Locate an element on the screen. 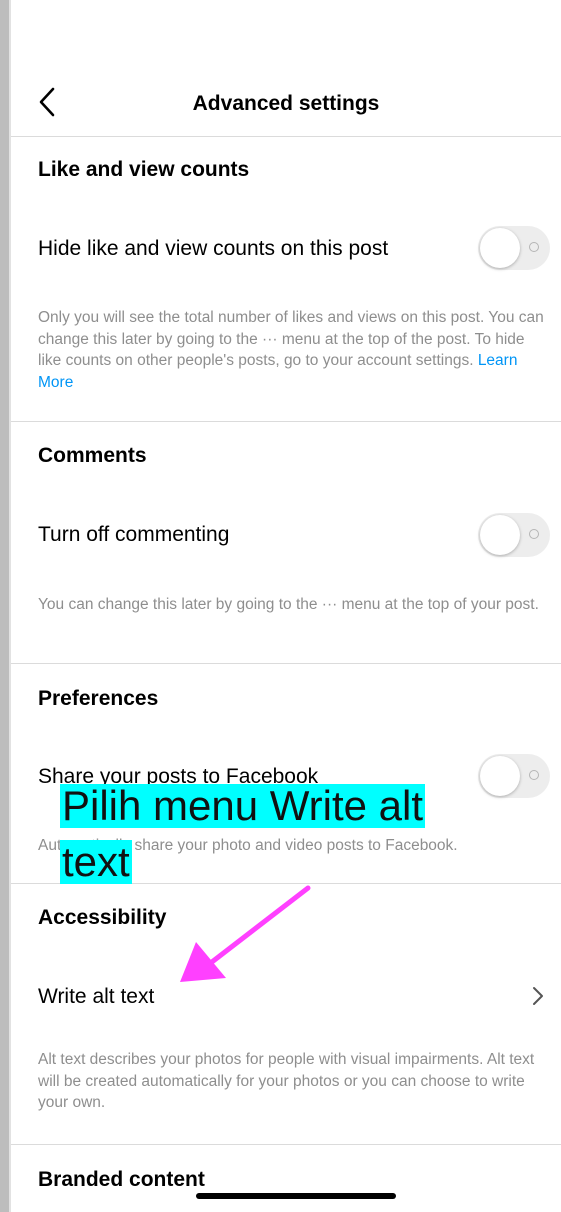 The width and height of the screenshot is (561, 1212). page-title: Advanced settings is located at coordinates (286, 103).